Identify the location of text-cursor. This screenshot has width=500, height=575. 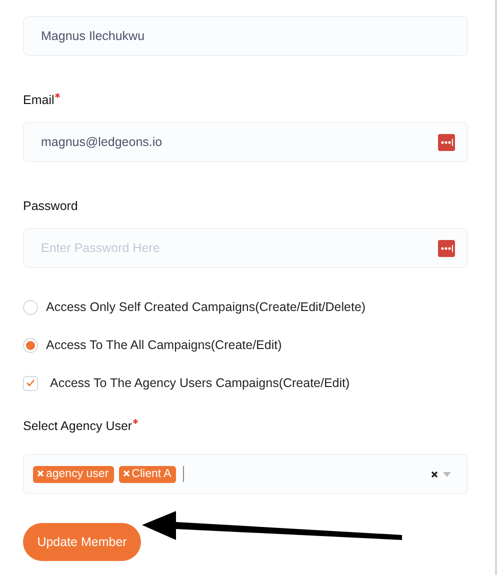
(183, 474).